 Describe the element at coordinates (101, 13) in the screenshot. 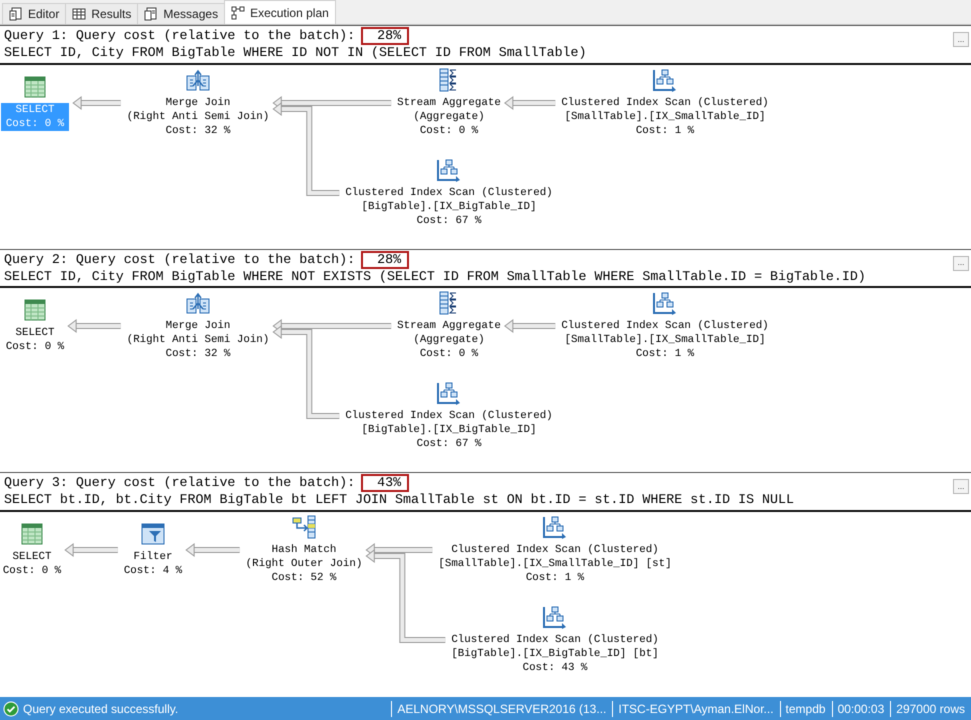

I see `tab: Results` at that location.